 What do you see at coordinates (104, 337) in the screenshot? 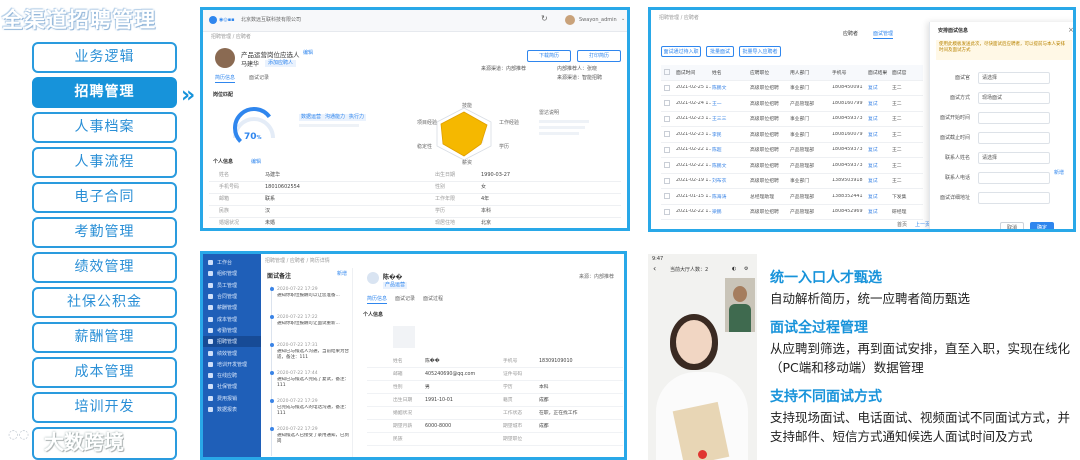
I see `sidebar-item-payroll: 薪酬管理` at bounding box center [104, 337].